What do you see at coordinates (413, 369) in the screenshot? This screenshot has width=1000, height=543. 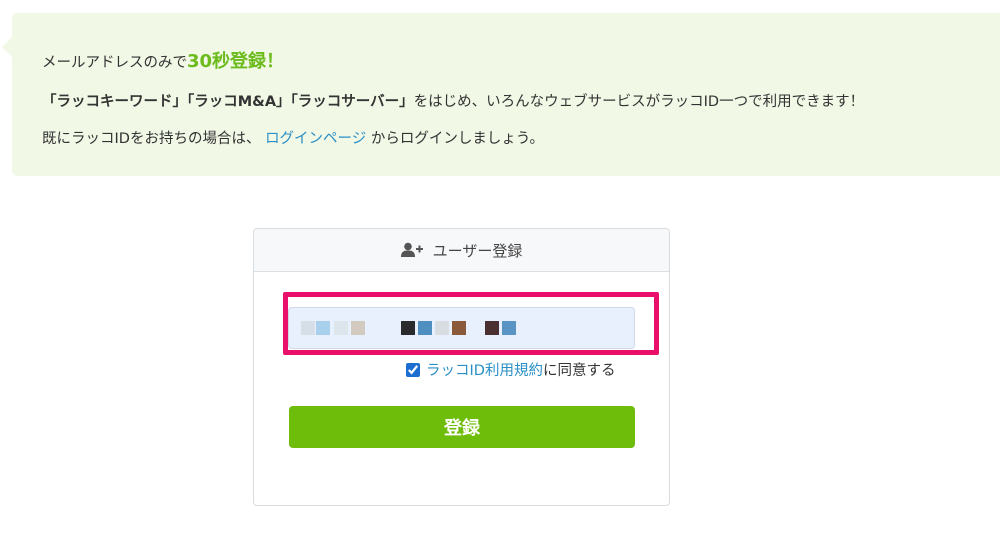 I see `terms-checkbox` at bounding box center [413, 369].